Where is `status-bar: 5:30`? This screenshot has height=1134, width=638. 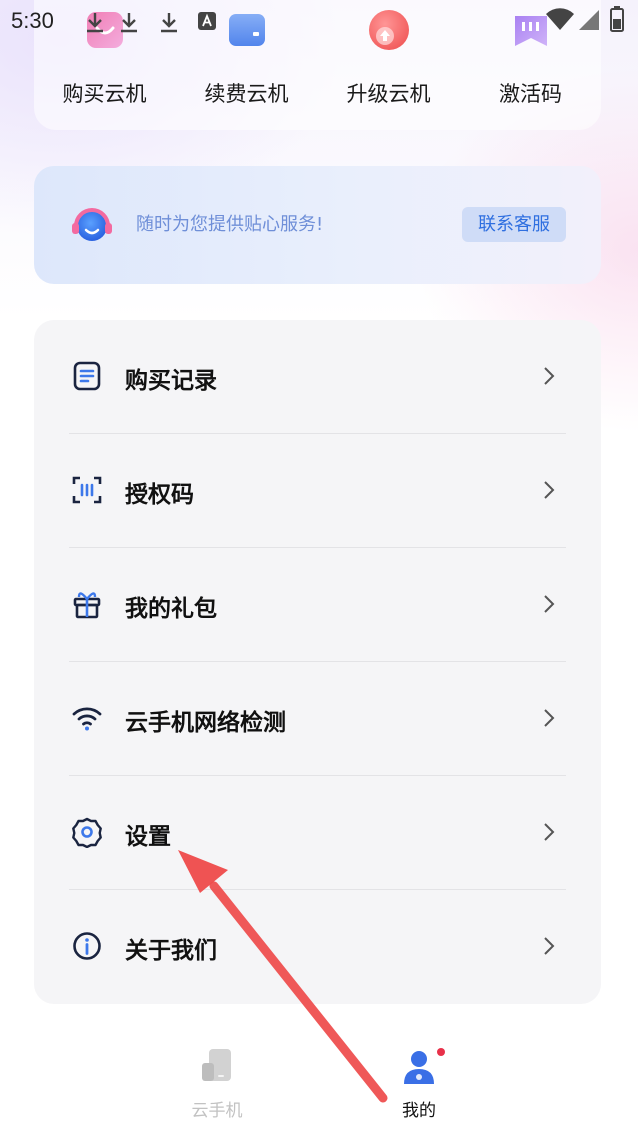 status-bar: 5:30 is located at coordinates (319, 22).